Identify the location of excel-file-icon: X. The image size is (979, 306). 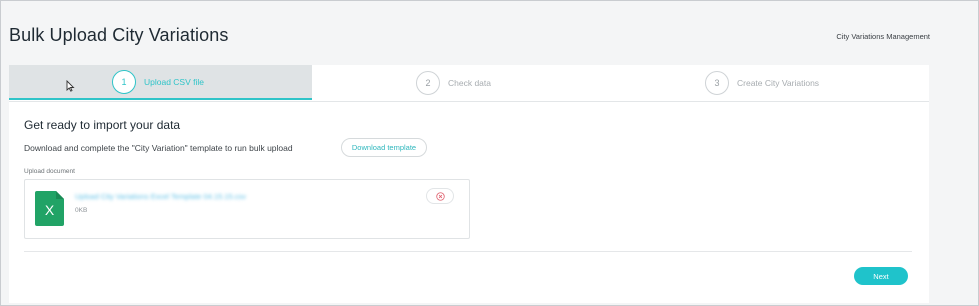
(49, 208).